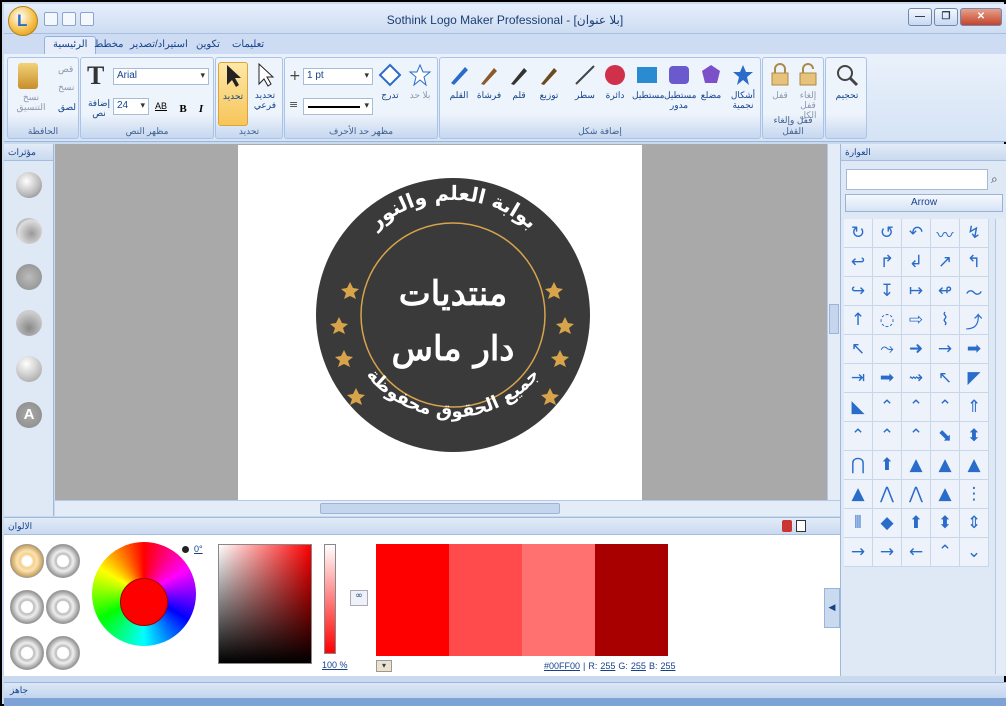 The image size is (1006, 706). I want to click on opacity-slider, so click(330, 599).